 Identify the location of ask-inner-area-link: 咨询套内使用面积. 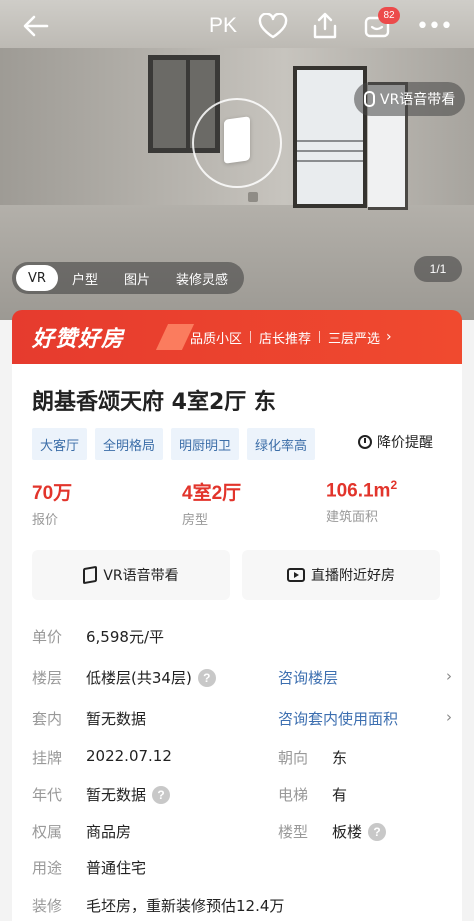
(338, 718).